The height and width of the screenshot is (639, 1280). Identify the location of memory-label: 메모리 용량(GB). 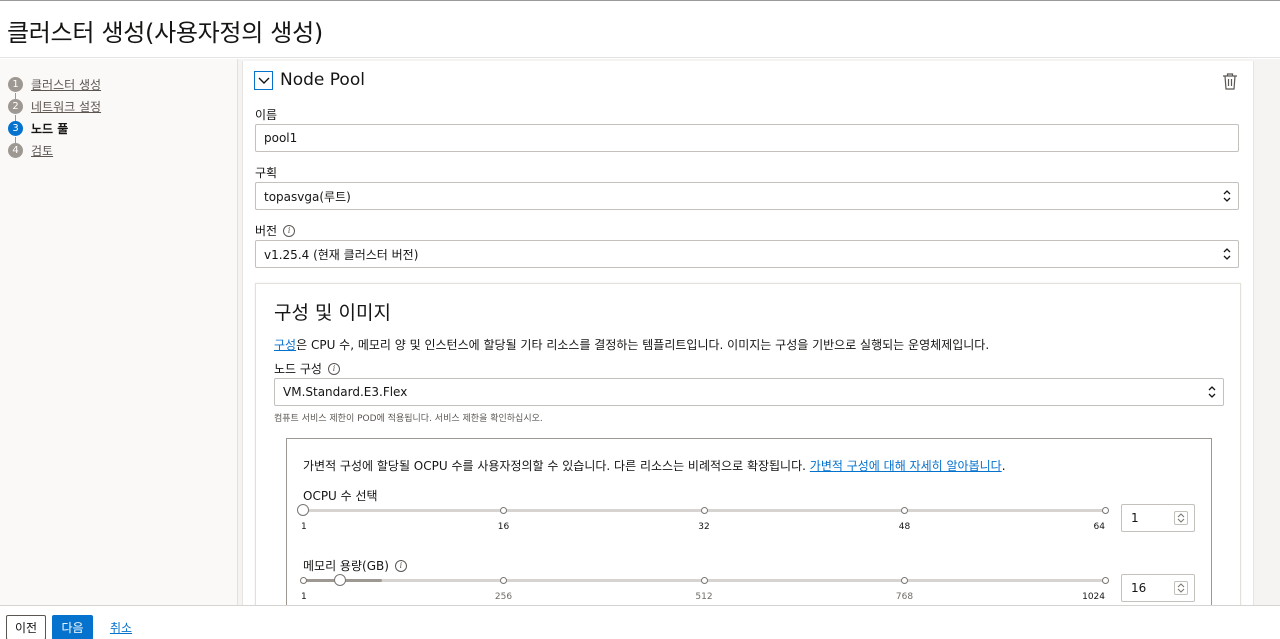
(346, 566).